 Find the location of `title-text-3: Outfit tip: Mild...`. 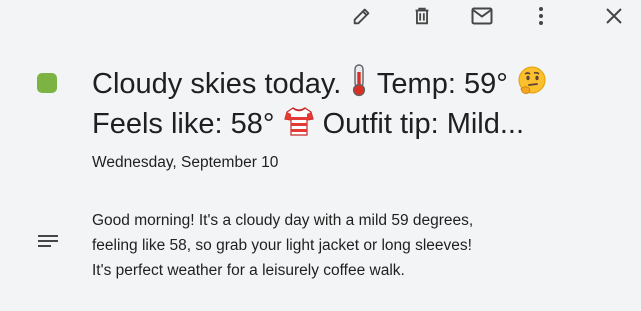

title-text-3: Outfit tip: Mild... is located at coordinates (423, 124).